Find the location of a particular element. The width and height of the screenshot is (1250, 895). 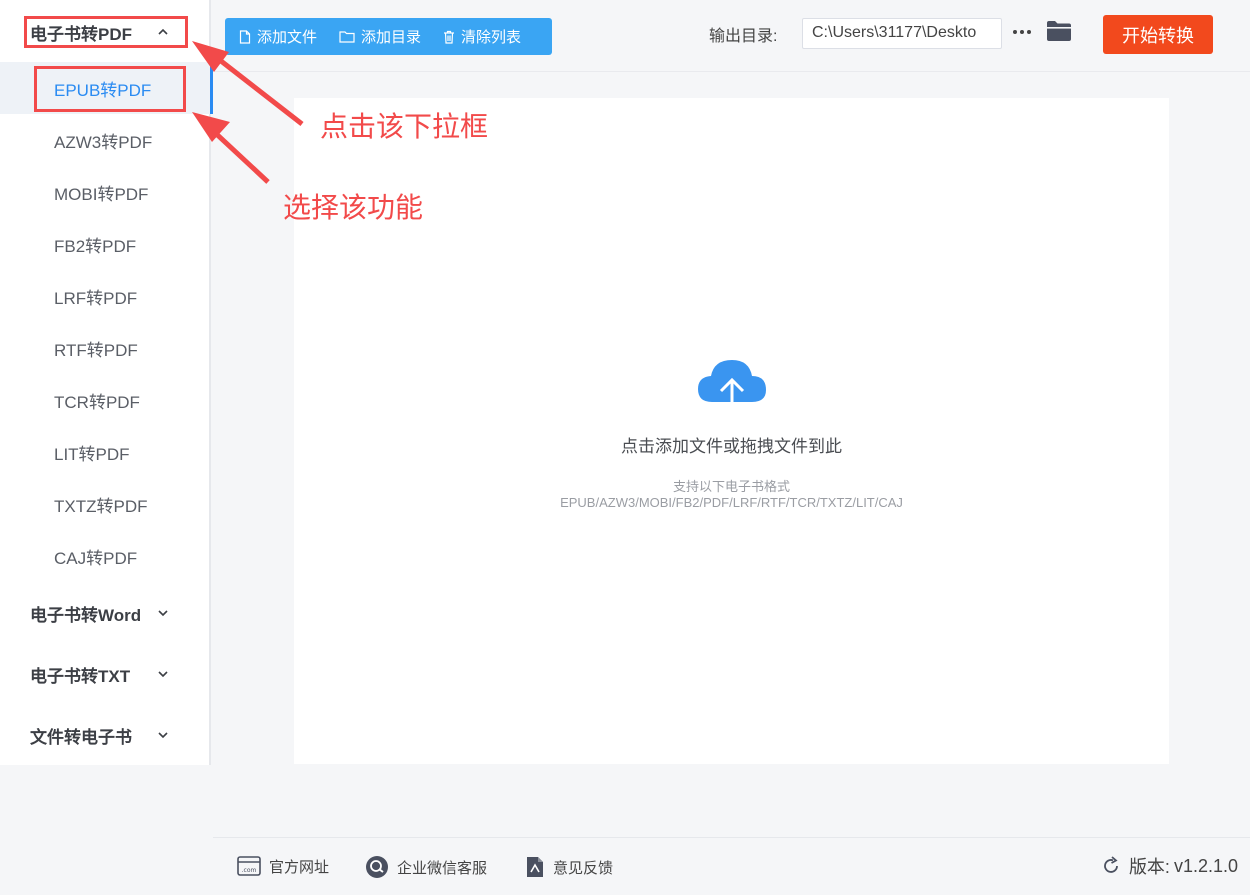

feedback-label: 意见反馈 is located at coordinates (583, 868).